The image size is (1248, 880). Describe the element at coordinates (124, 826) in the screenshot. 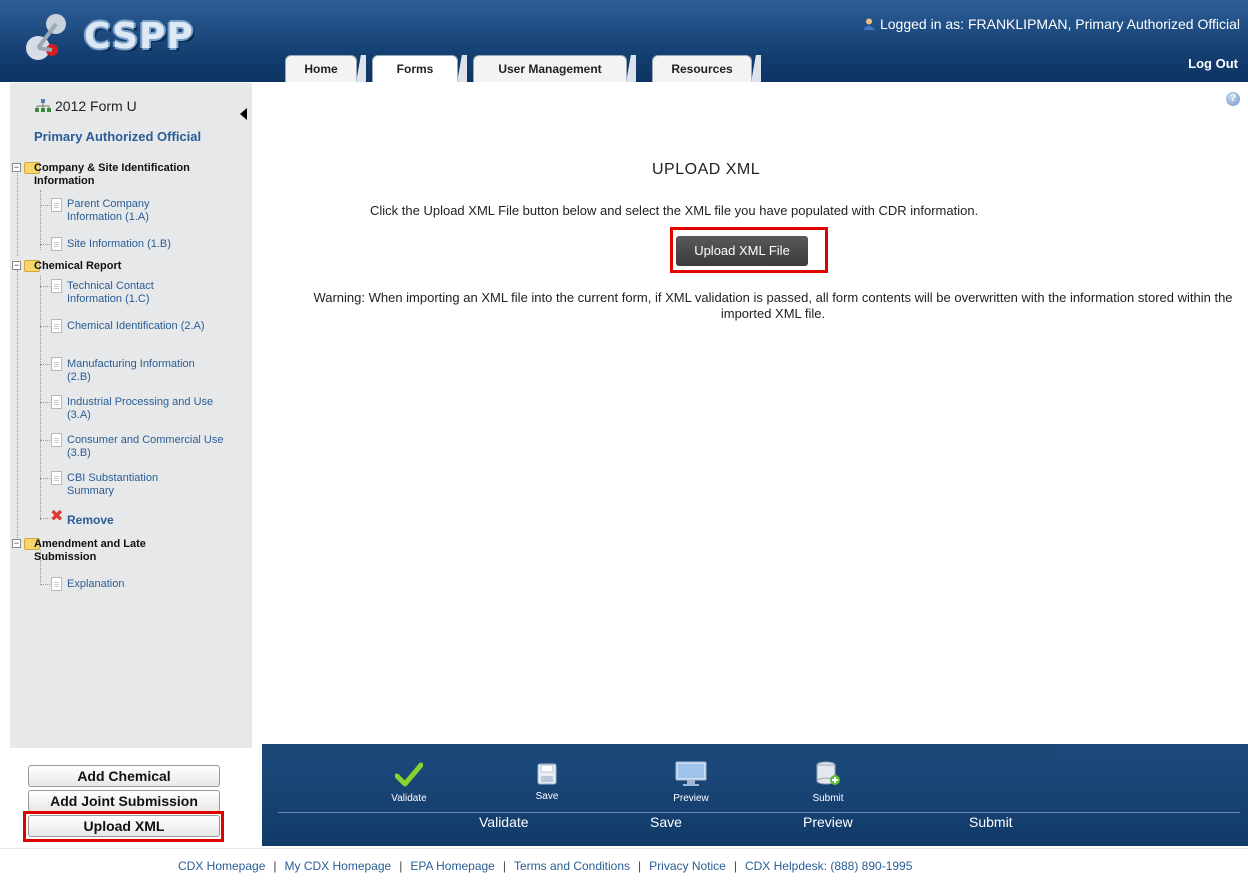

I see `upload-xml-sidebar-button: Upload XML` at that location.